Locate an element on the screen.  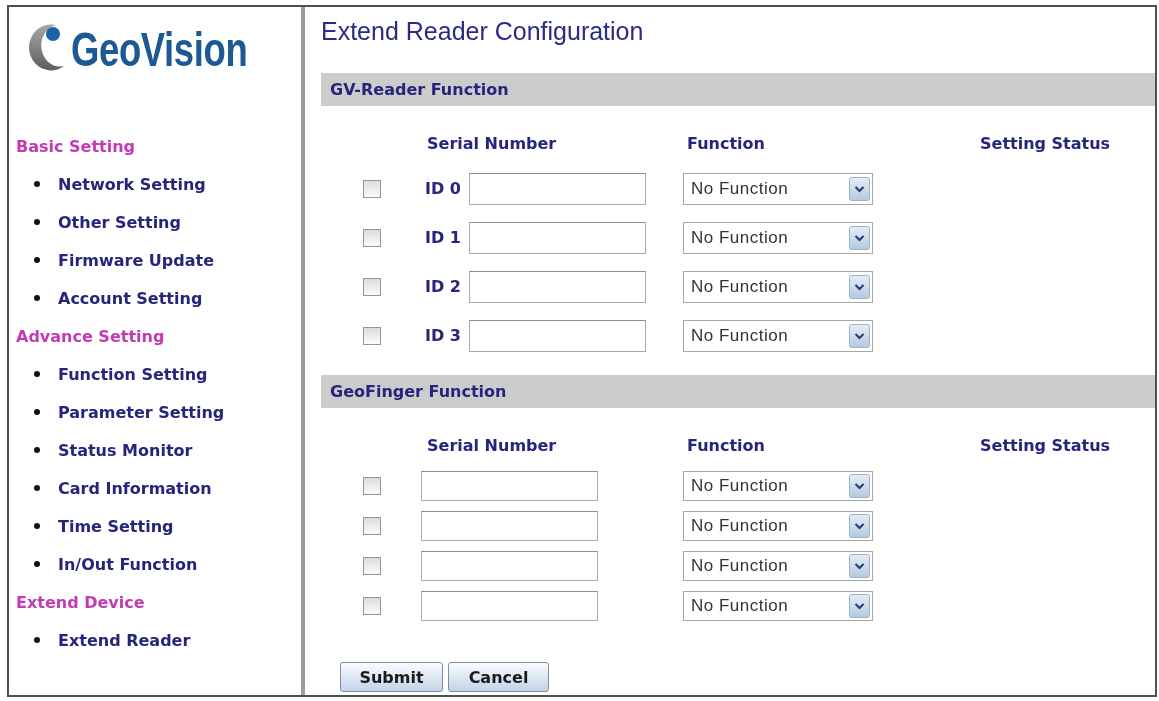
nav-link: Function Setting is located at coordinates (133, 374).